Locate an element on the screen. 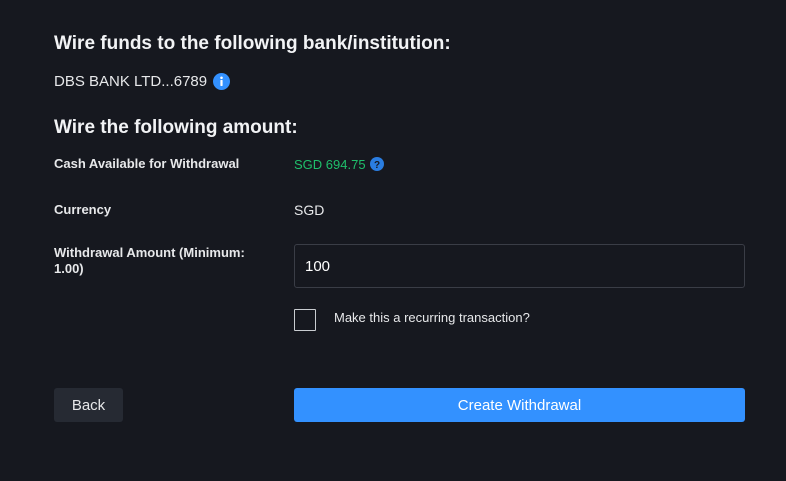 The height and width of the screenshot is (481, 786). currency-value: SGD is located at coordinates (309, 210).